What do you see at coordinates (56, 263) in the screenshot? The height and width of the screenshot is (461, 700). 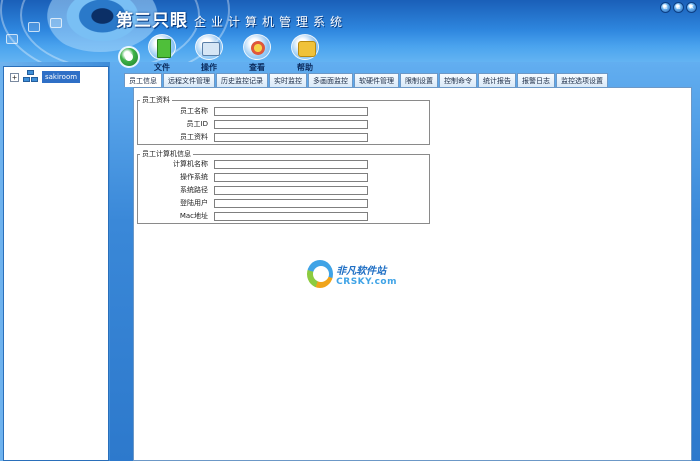 I see `computer-tree-panel: + sakiroom` at bounding box center [56, 263].